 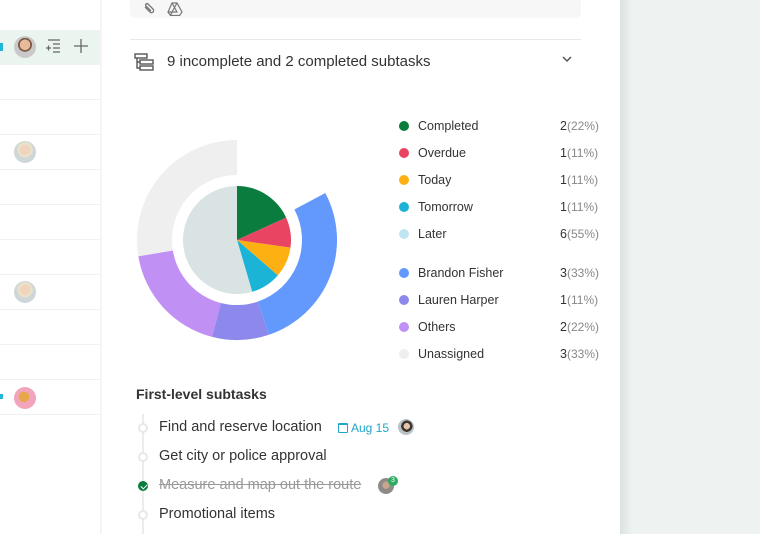 I want to click on add-subtask-icon, so click(x=53, y=48).